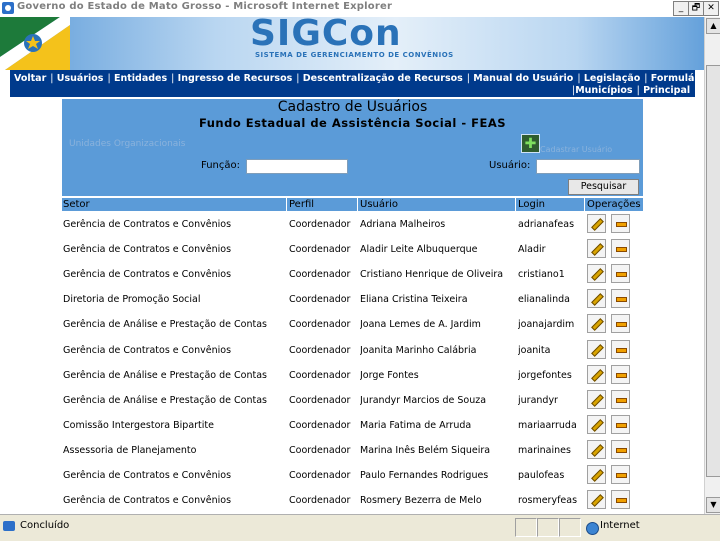 The height and width of the screenshot is (541, 720). Describe the element at coordinates (696, 8) in the screenshot. I see `restore-button: 🗗` at that location.